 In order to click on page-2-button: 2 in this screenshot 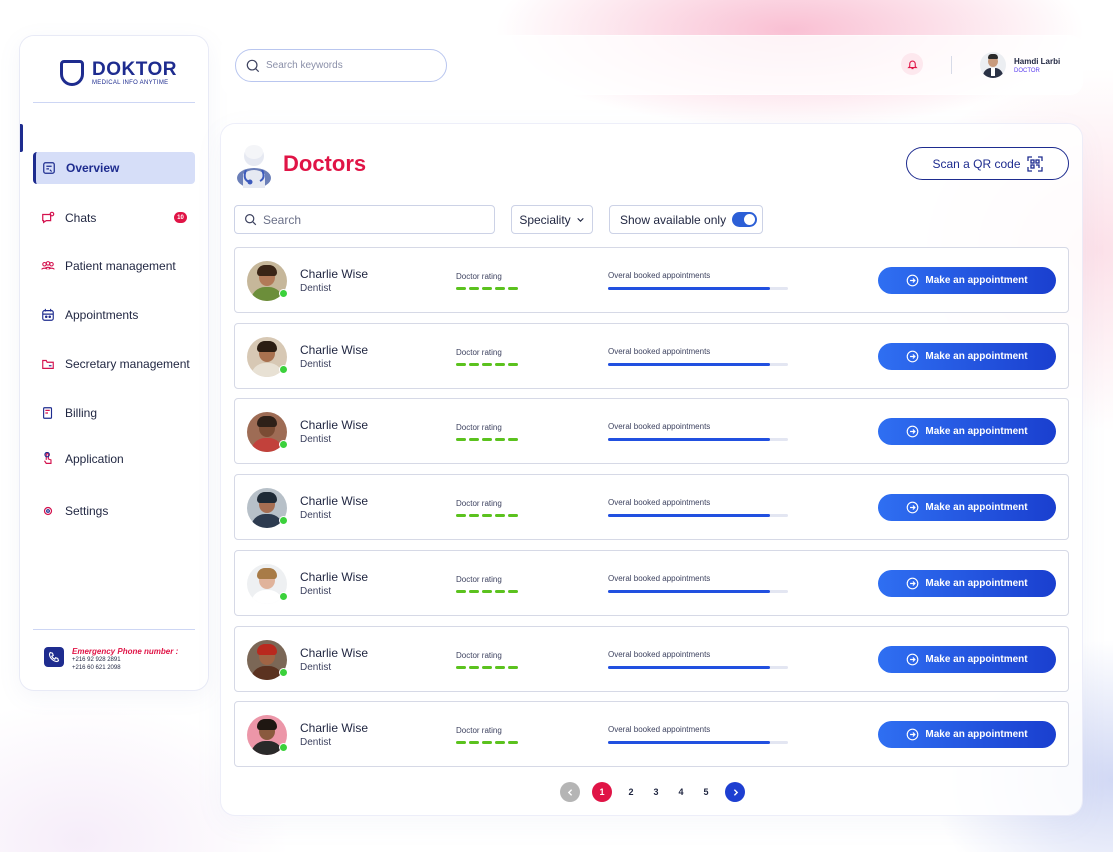, I will do `click(631, 792)`.